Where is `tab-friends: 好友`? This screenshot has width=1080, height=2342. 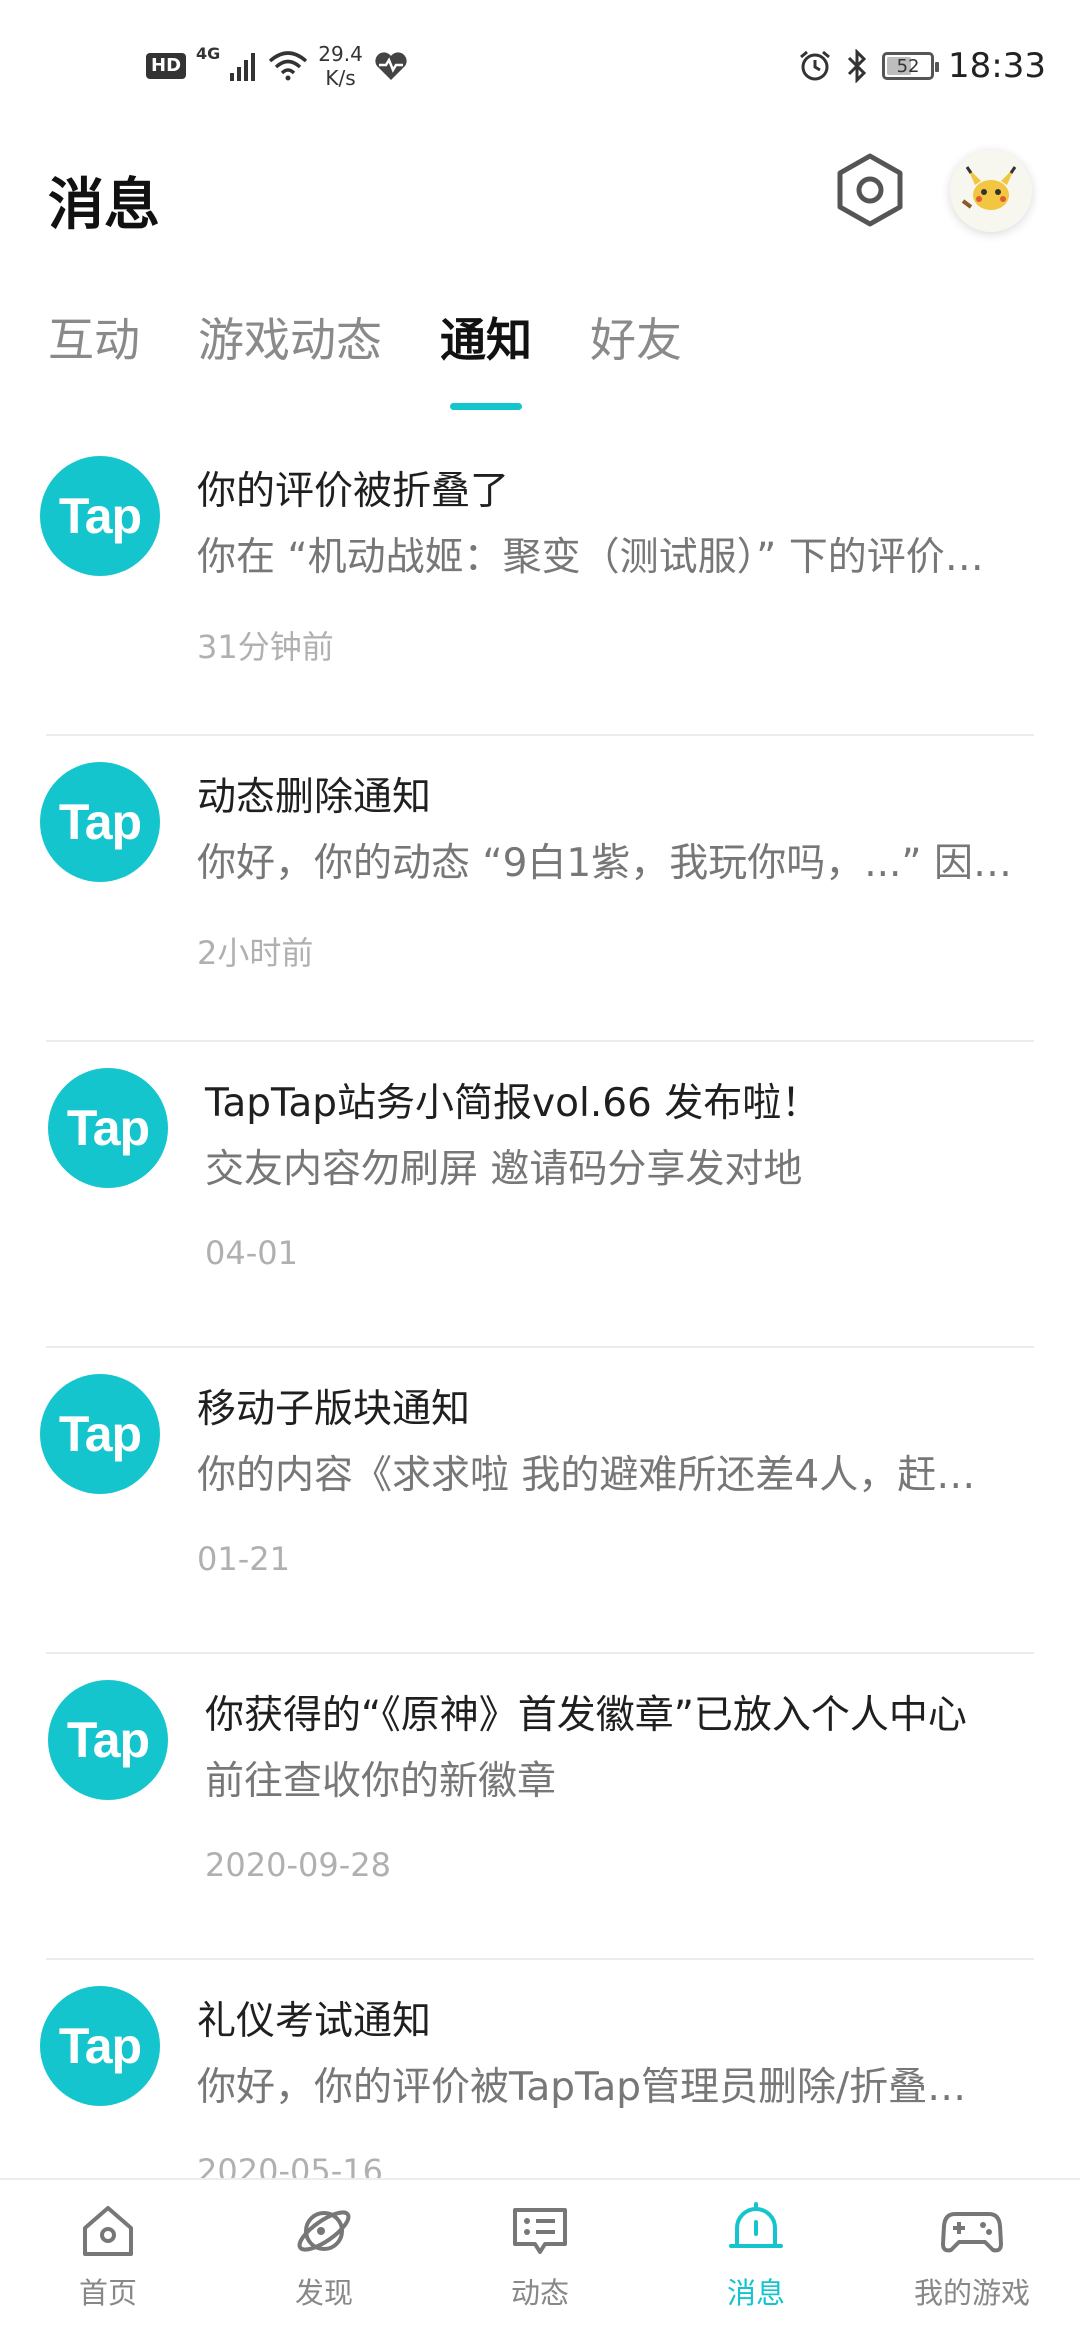 tab-friends: 好友 is located at coordinates (636, 350).